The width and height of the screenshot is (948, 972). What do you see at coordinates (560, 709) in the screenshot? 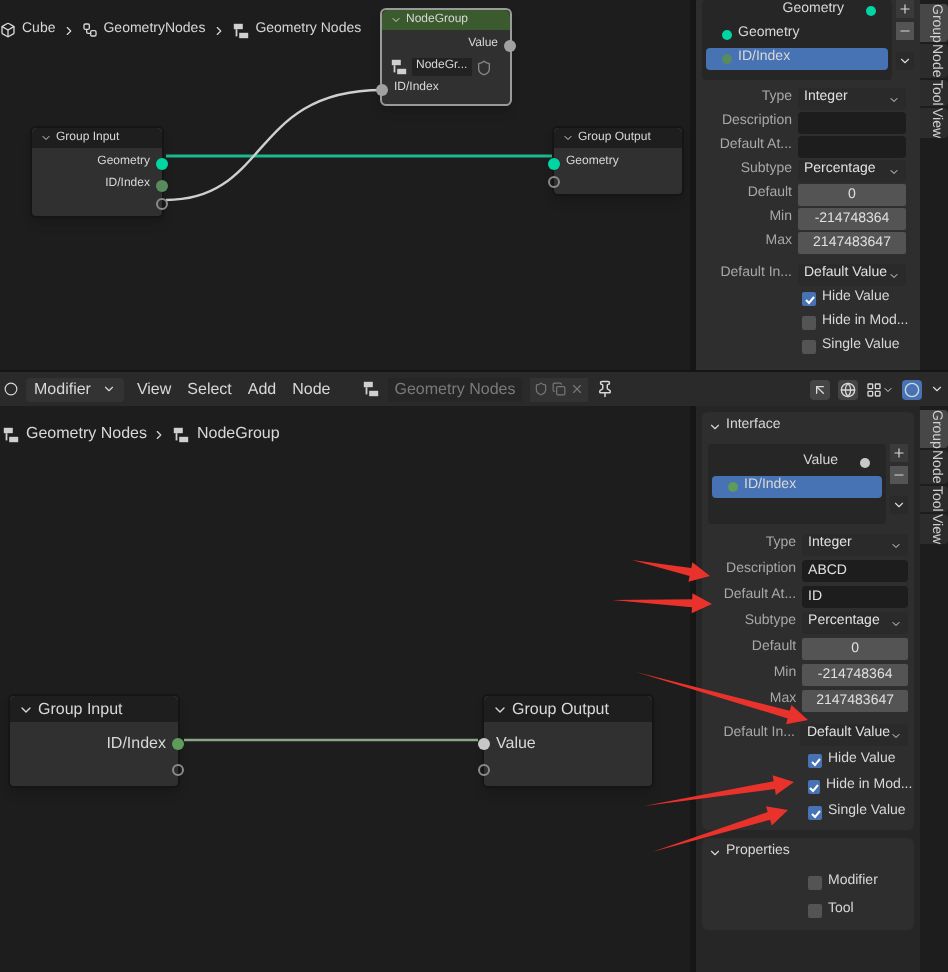
I see `node-title: Group Output` at bounding box center [560, 709].